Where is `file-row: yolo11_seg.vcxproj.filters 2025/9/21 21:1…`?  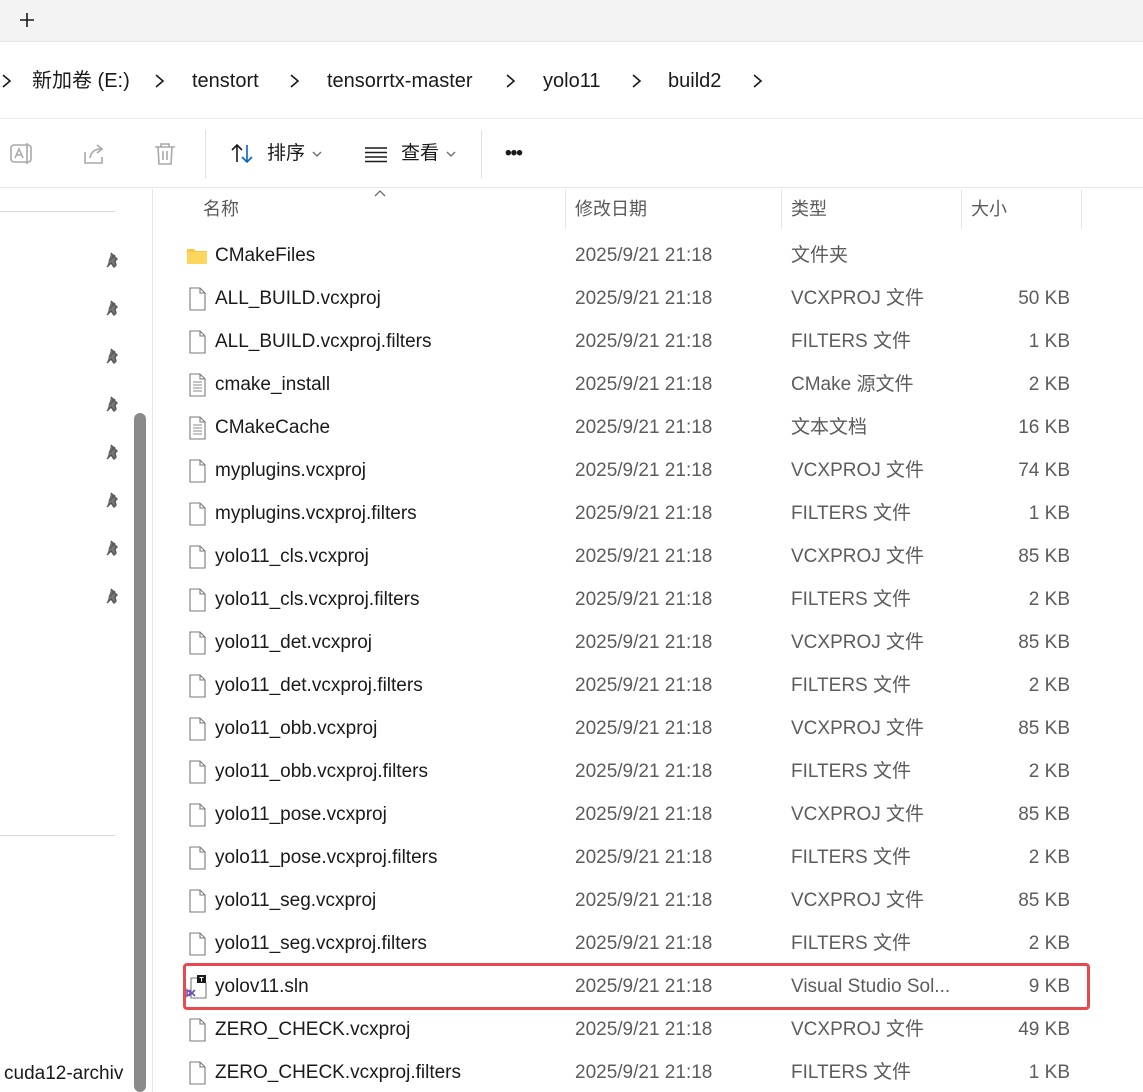 file-row: yolo11_seg.vcxproj.filters 2025/9/21 21:1… is located at coordinates (648, 943).